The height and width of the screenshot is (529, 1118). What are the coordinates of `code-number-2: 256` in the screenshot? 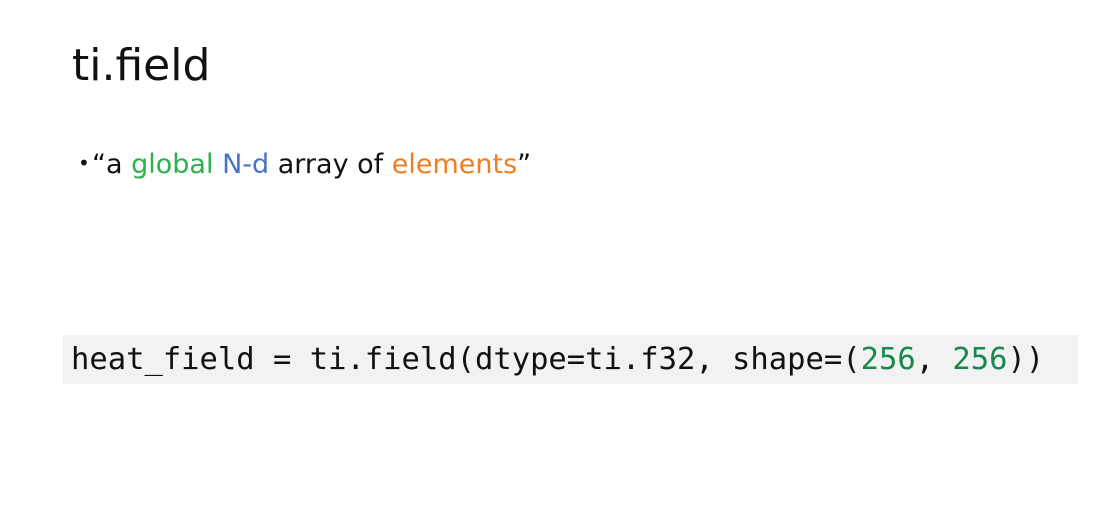 It's located at (980, 359).